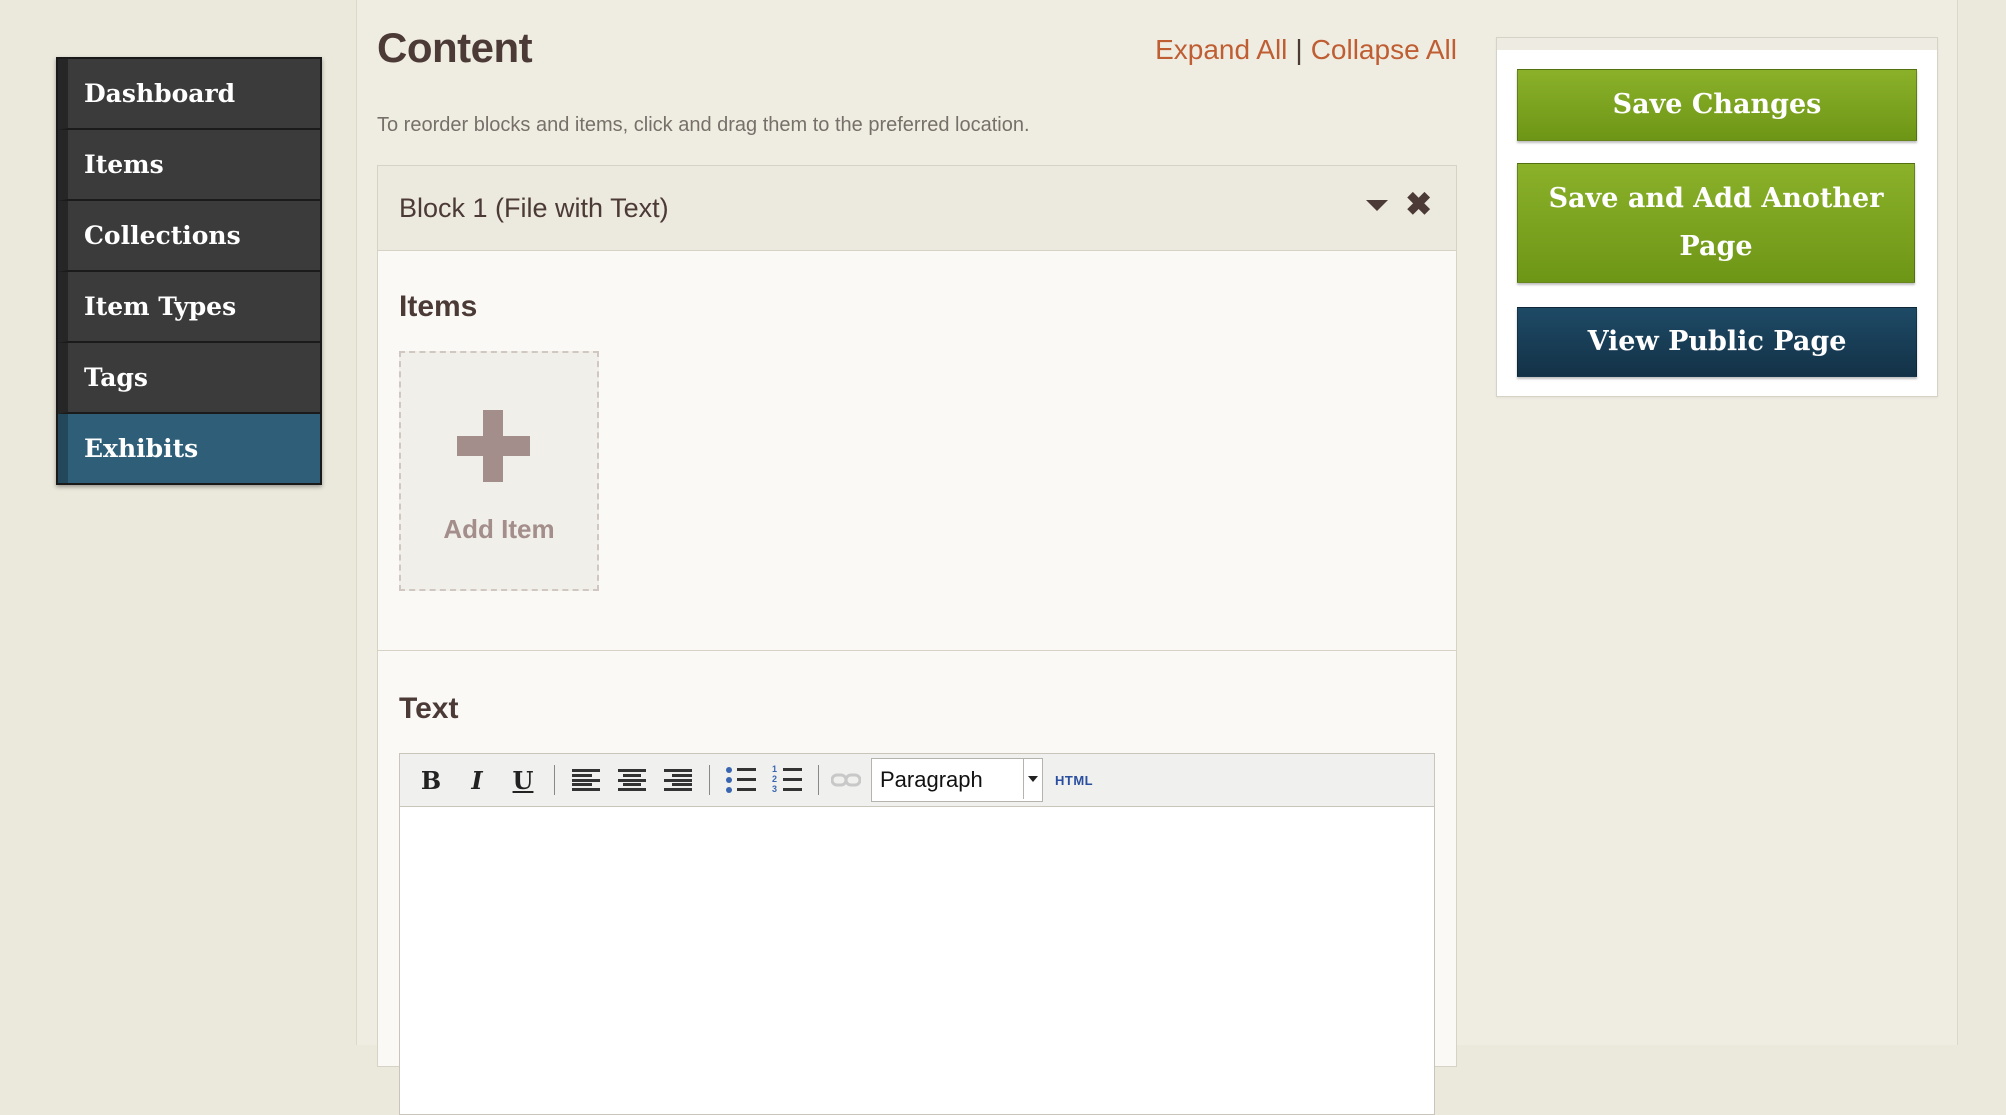  I want to click on sidebar-item-exhibits: Exhibits, so click(189, 448).